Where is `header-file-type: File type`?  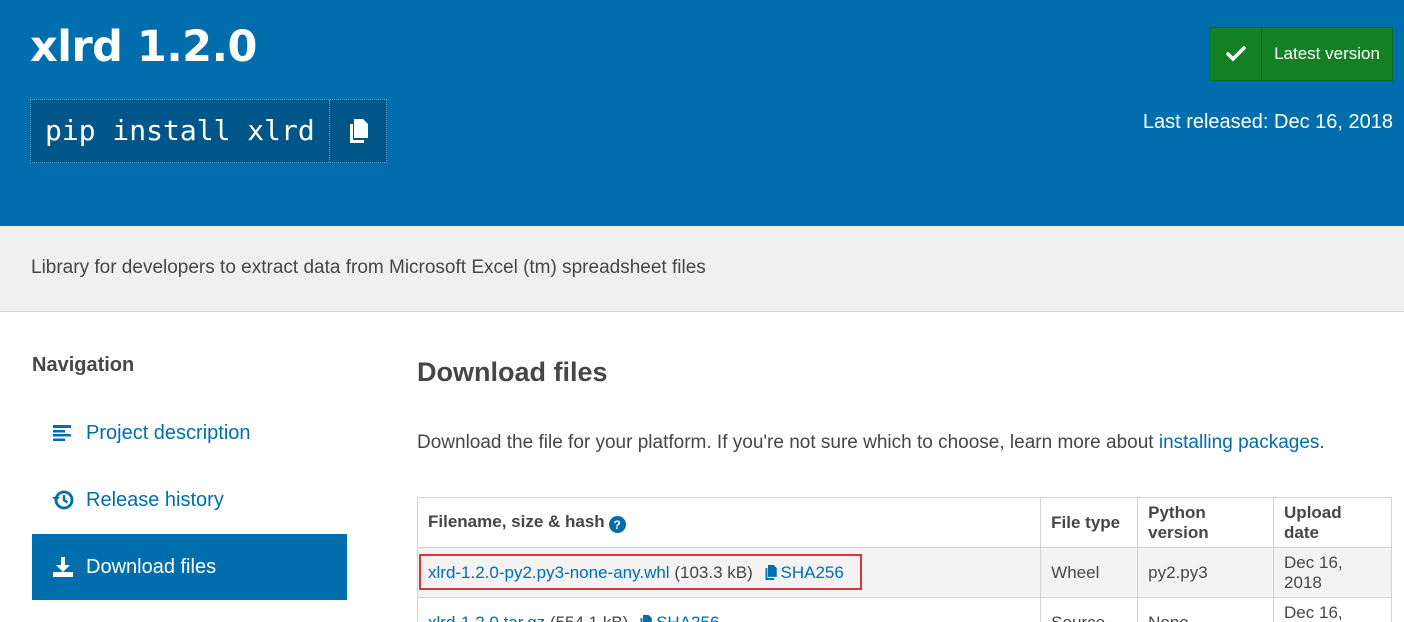
header-file-type: File type is located at coordinates (1089, 522).